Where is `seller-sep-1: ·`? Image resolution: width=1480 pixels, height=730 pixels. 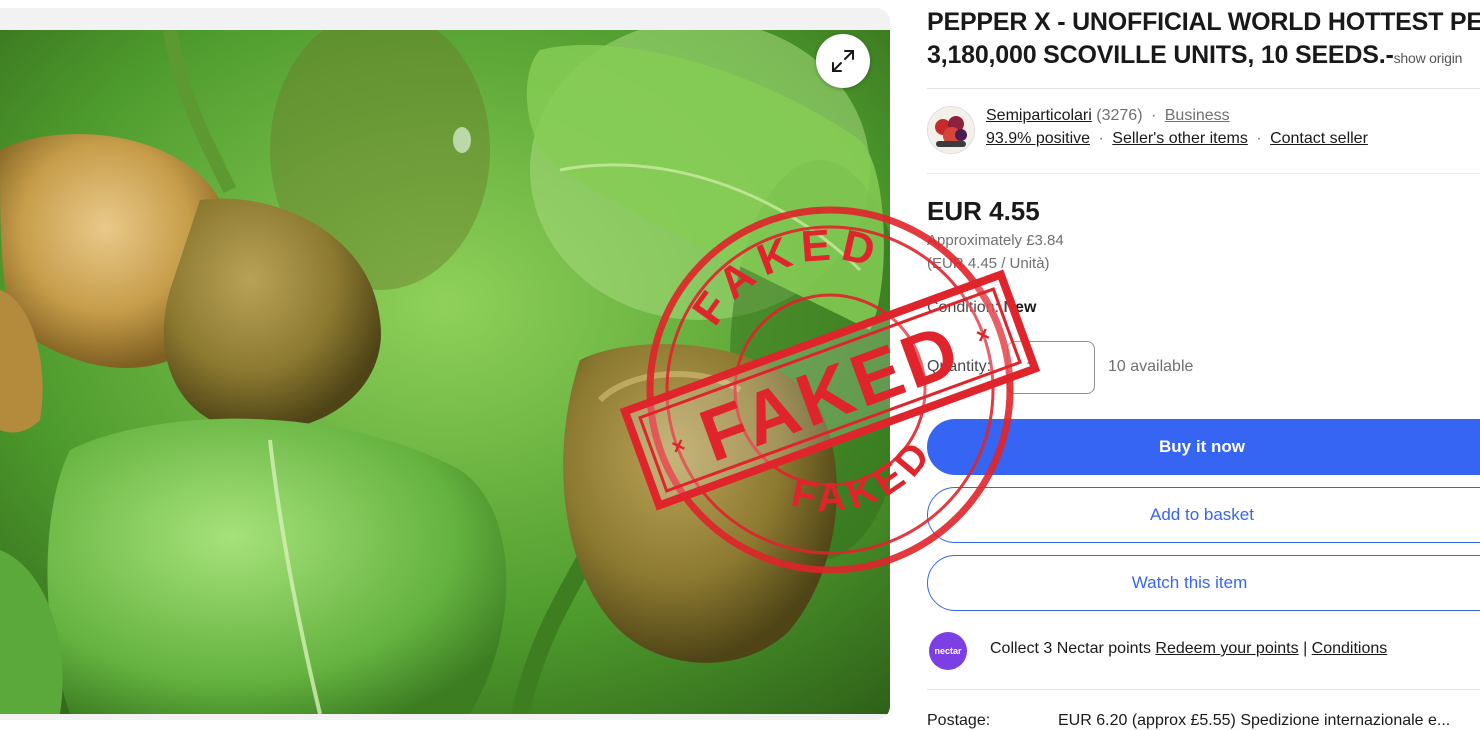
seller-sep-1: · is located at coordinates (1153, 115).